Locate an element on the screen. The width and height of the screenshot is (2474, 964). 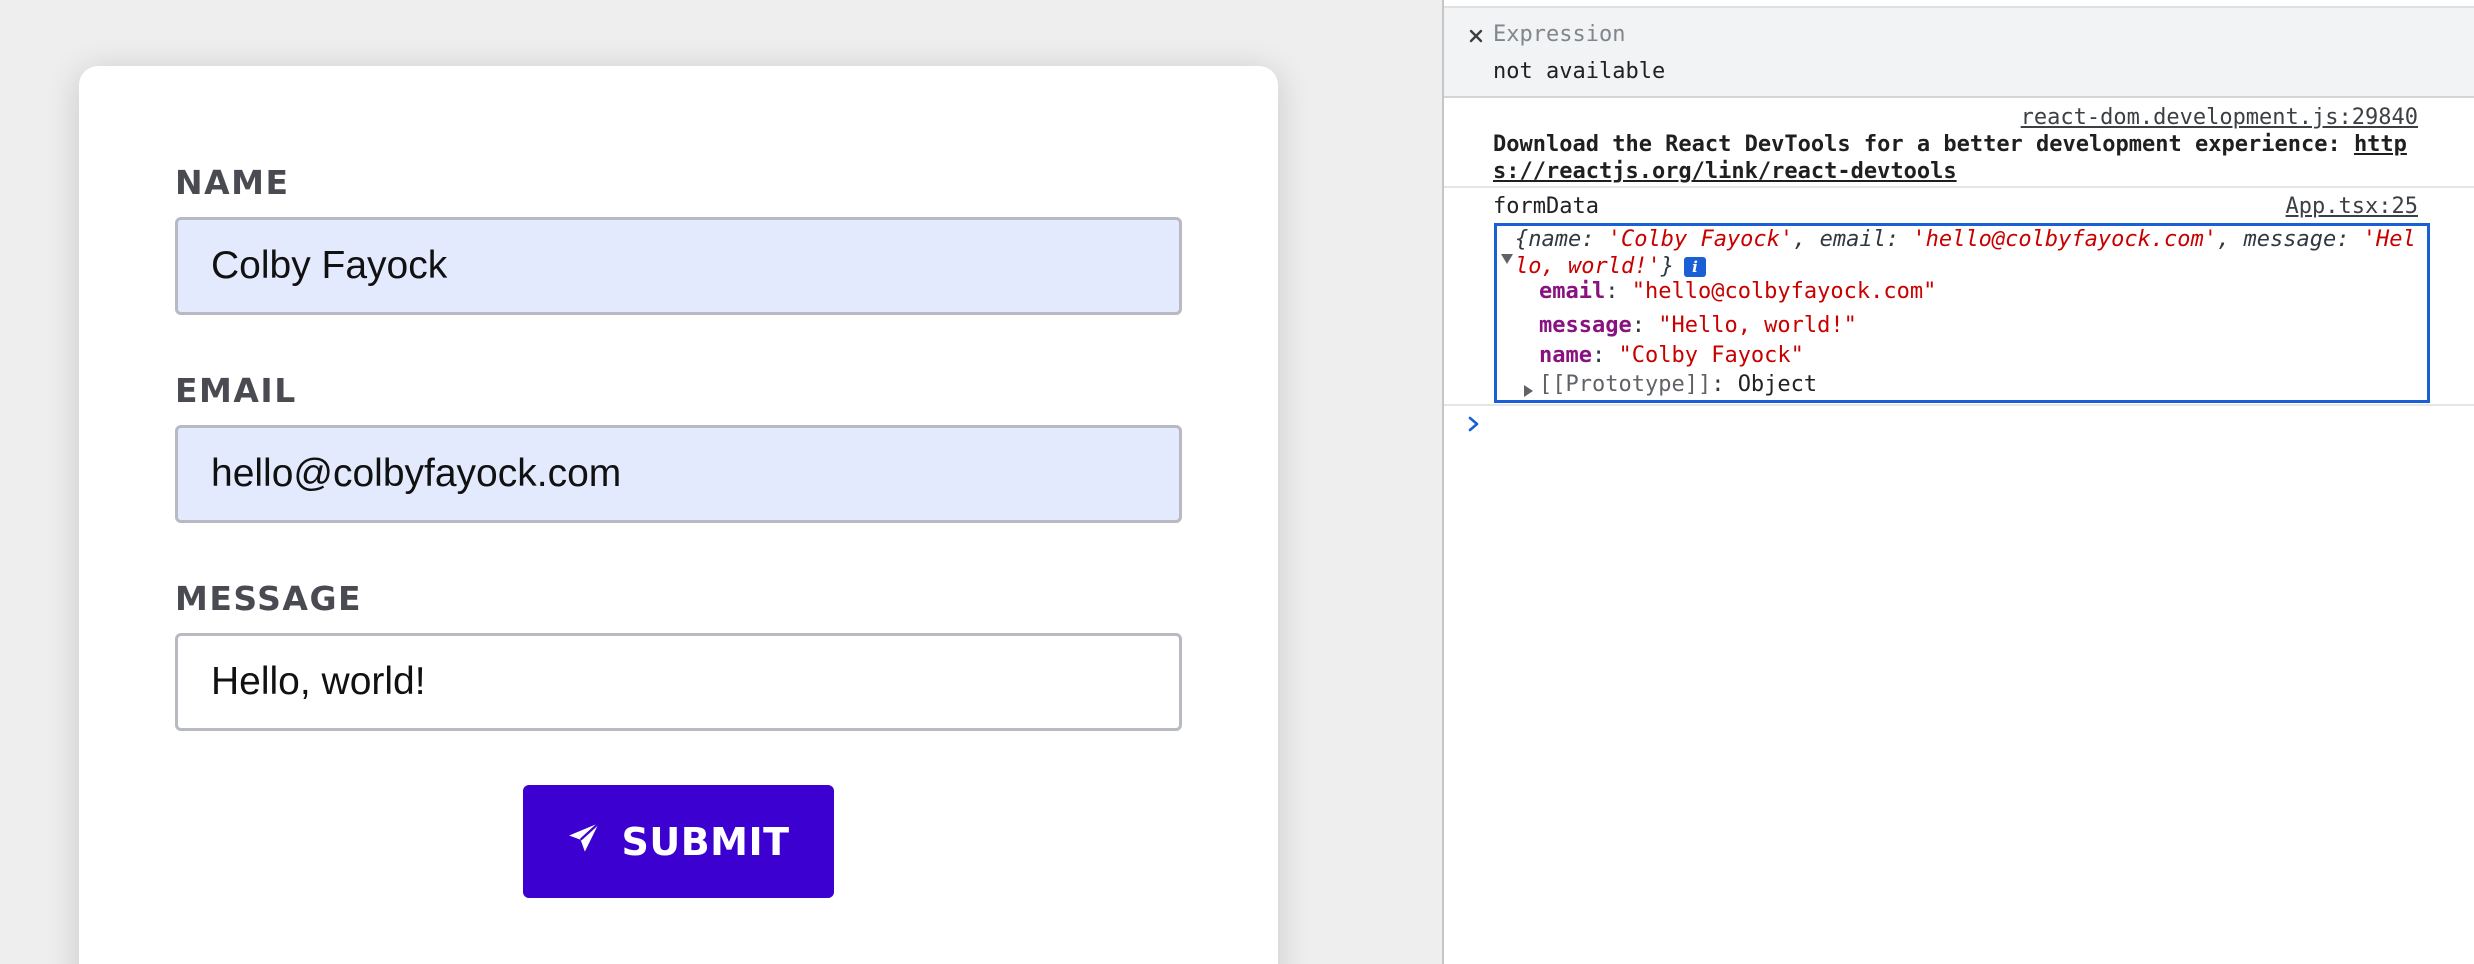
live-expression-value: not available is located at coordinates (1579, 71).